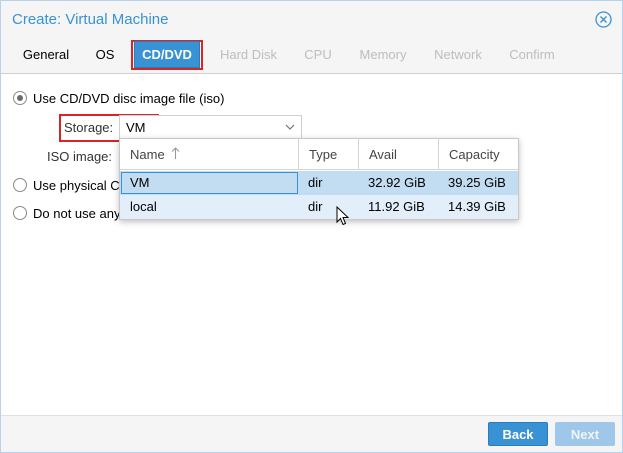 The height and width of the screenshot is (453, 623). What do you see at coordinates (311, 19) in the screenshot?
I see `dialog-titlebar: Create: Virtual Machine` at bounding box center [311, 19].